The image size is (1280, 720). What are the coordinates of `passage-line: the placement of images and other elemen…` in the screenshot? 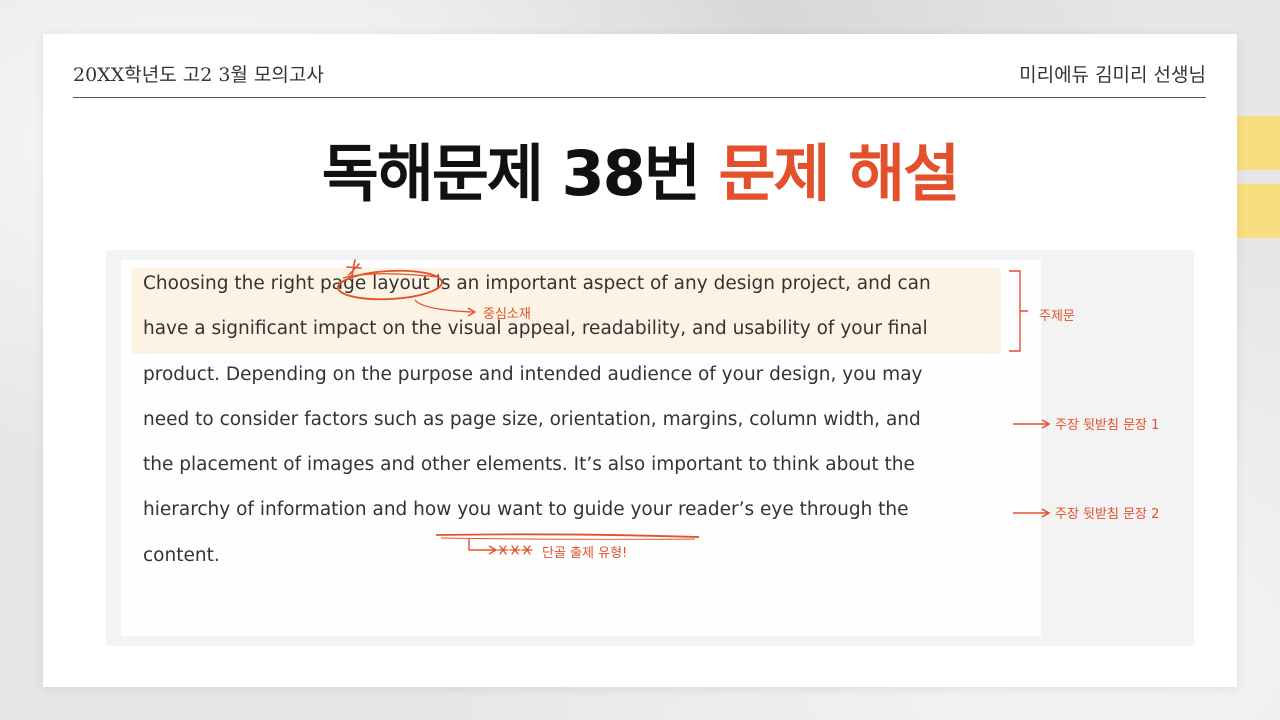 It's located at (529, 465).